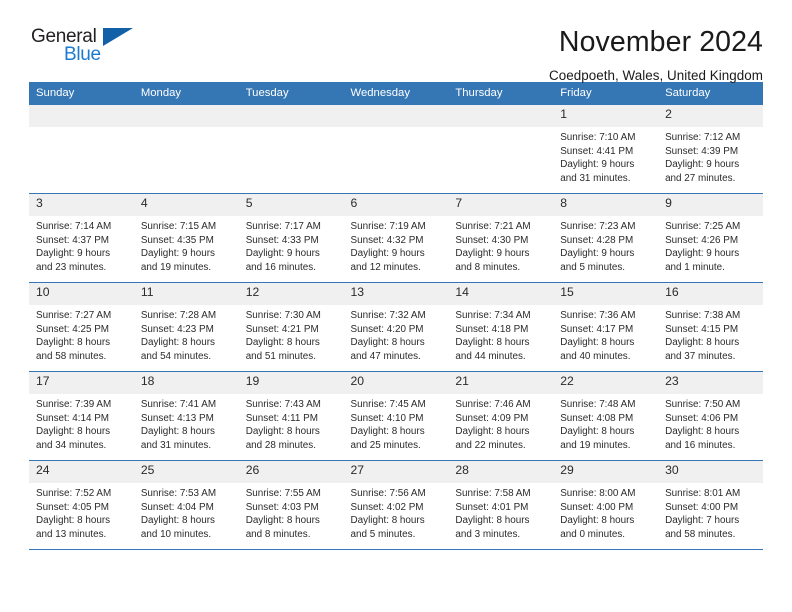 The width and height of the screenshot is (792, 612). Describe the element at coordinates (702, 329) in the screenshot. I see `sunset-text: Sunset: 4:15 PM` at that location.